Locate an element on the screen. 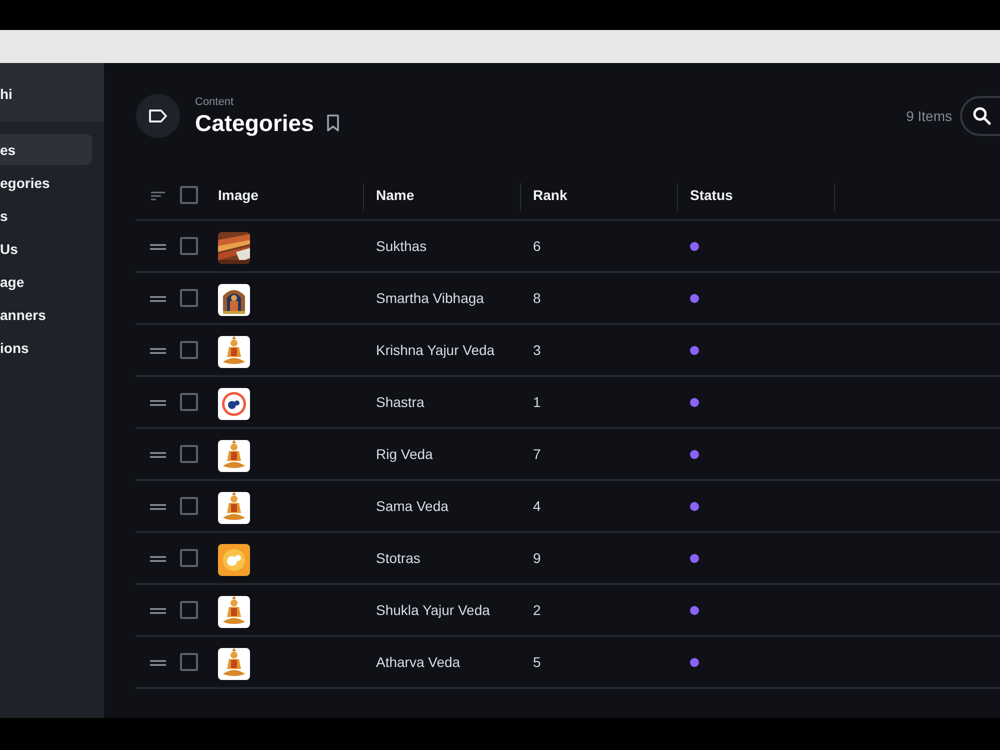  app-title: hi is located at coordinates (6, 93).